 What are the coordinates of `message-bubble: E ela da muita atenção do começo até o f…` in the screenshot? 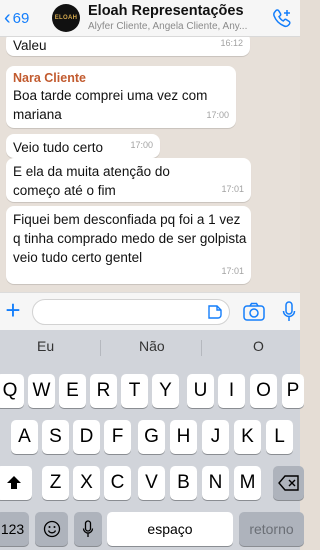 It's located at (128, 180).